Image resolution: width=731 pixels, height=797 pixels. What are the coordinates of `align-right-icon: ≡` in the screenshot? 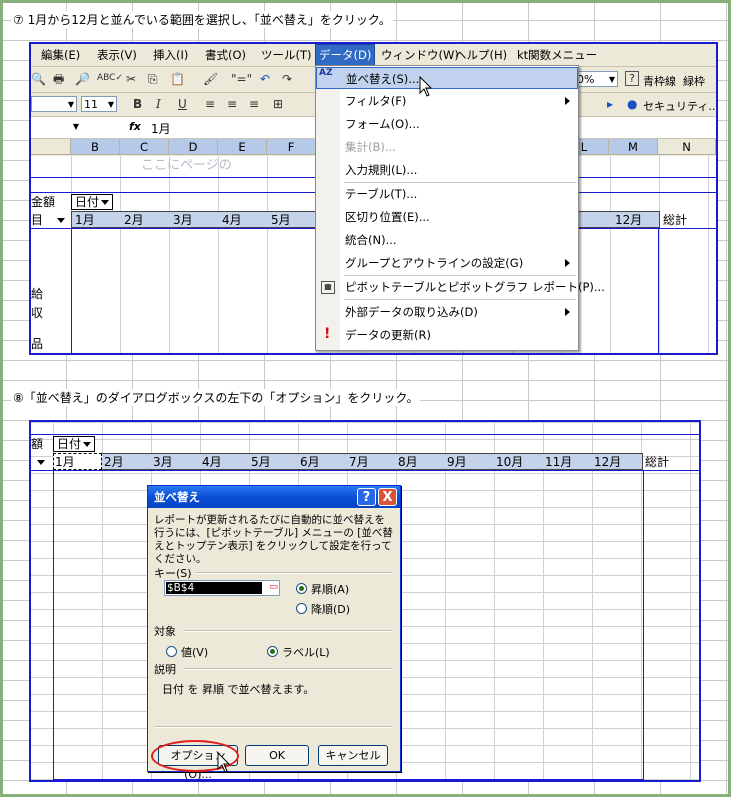 It's located at (254, 104).